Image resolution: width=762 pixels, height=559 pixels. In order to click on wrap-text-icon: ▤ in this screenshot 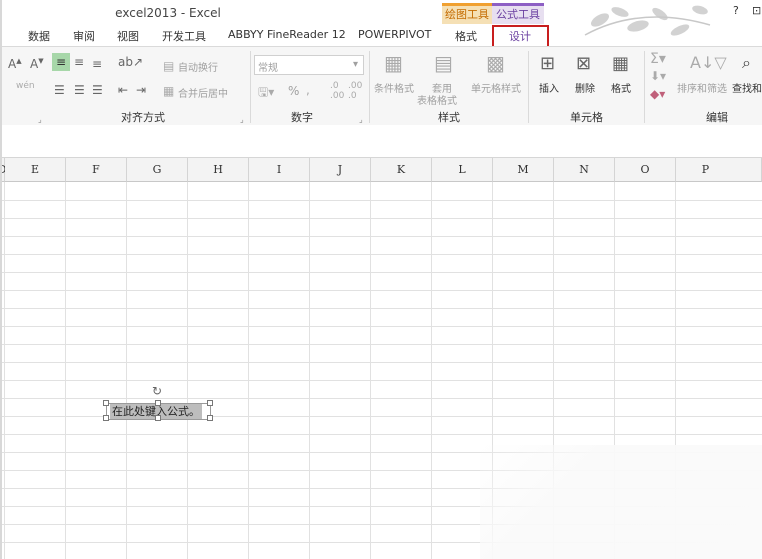, I will do `click(169, 66)`.